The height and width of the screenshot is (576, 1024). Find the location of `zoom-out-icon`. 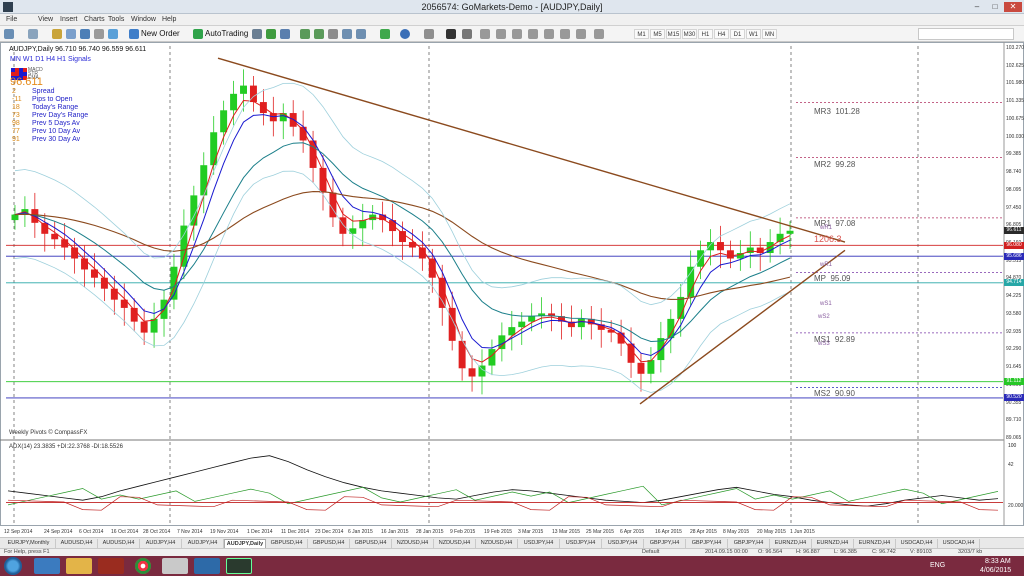

zoom-out-icon is located at coordinates (319, 34).